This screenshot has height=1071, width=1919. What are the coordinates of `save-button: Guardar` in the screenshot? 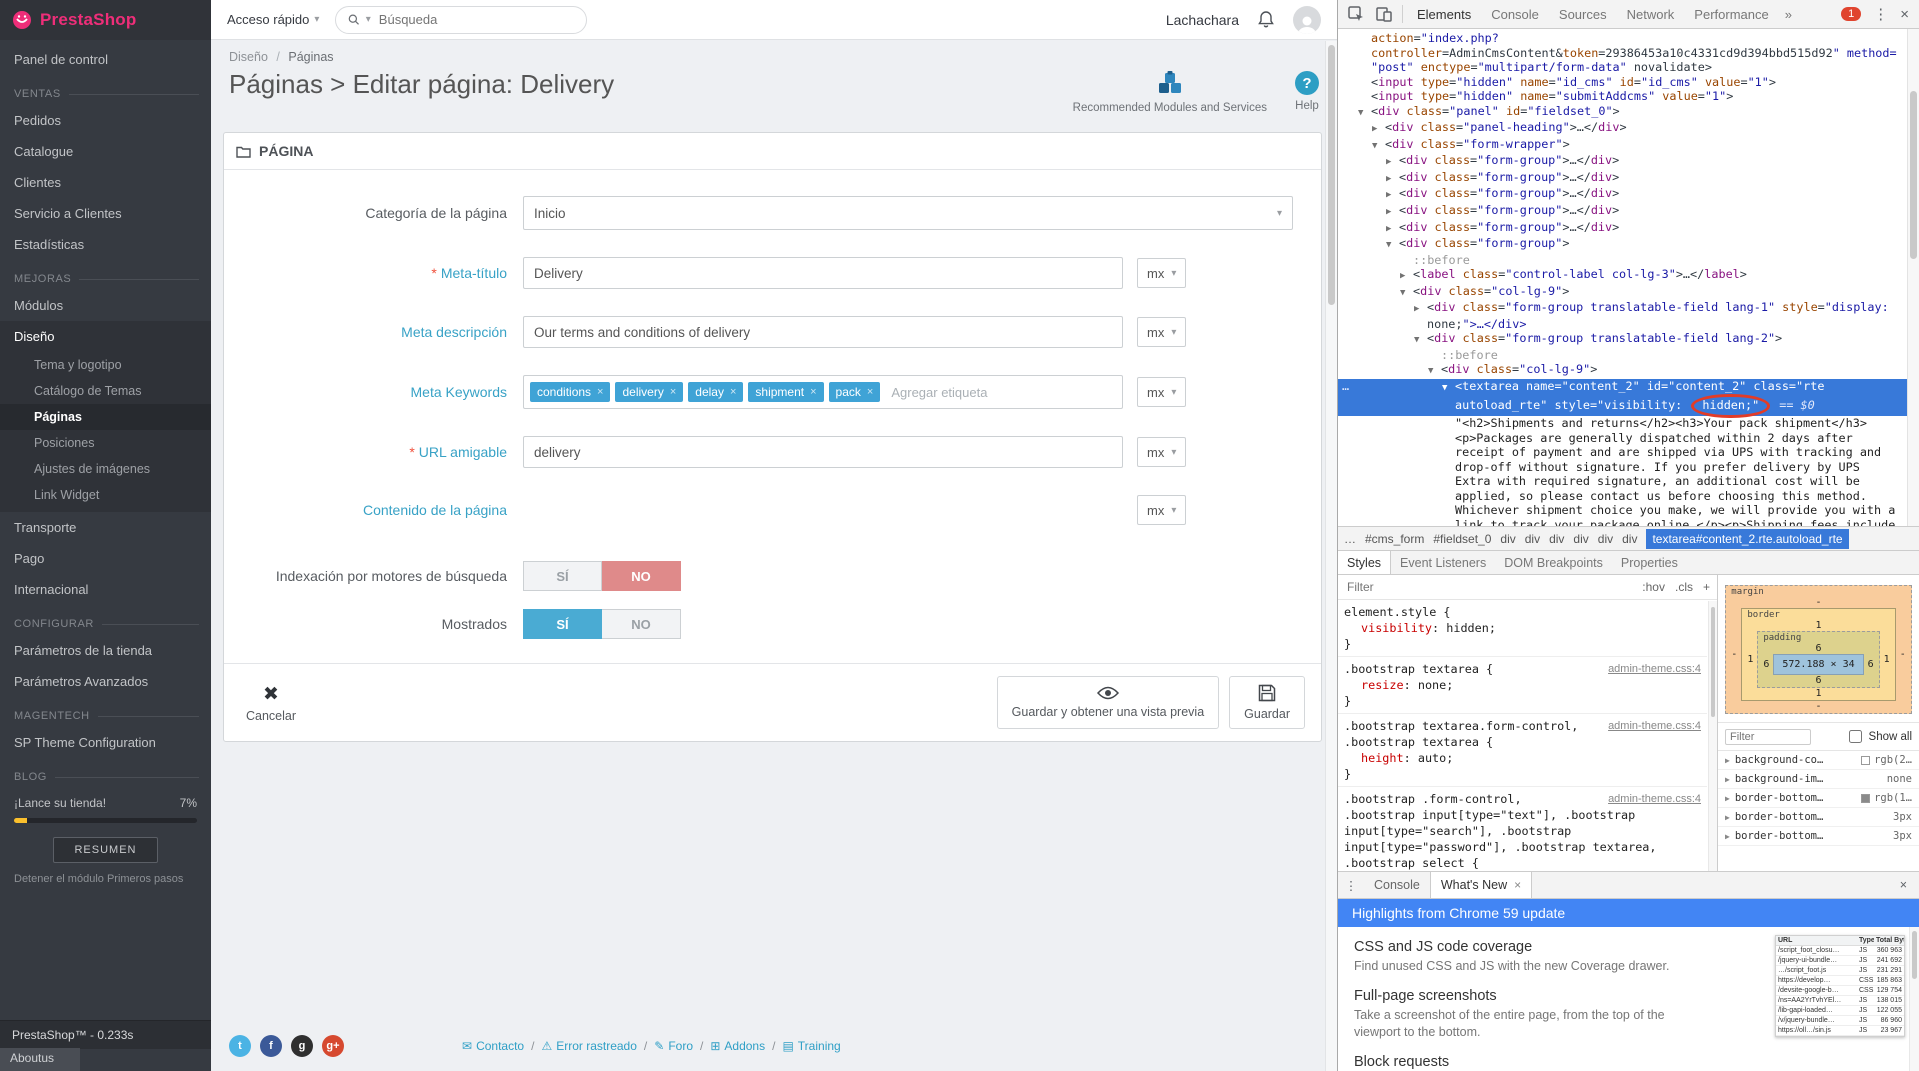 It's located at (1267, 702).